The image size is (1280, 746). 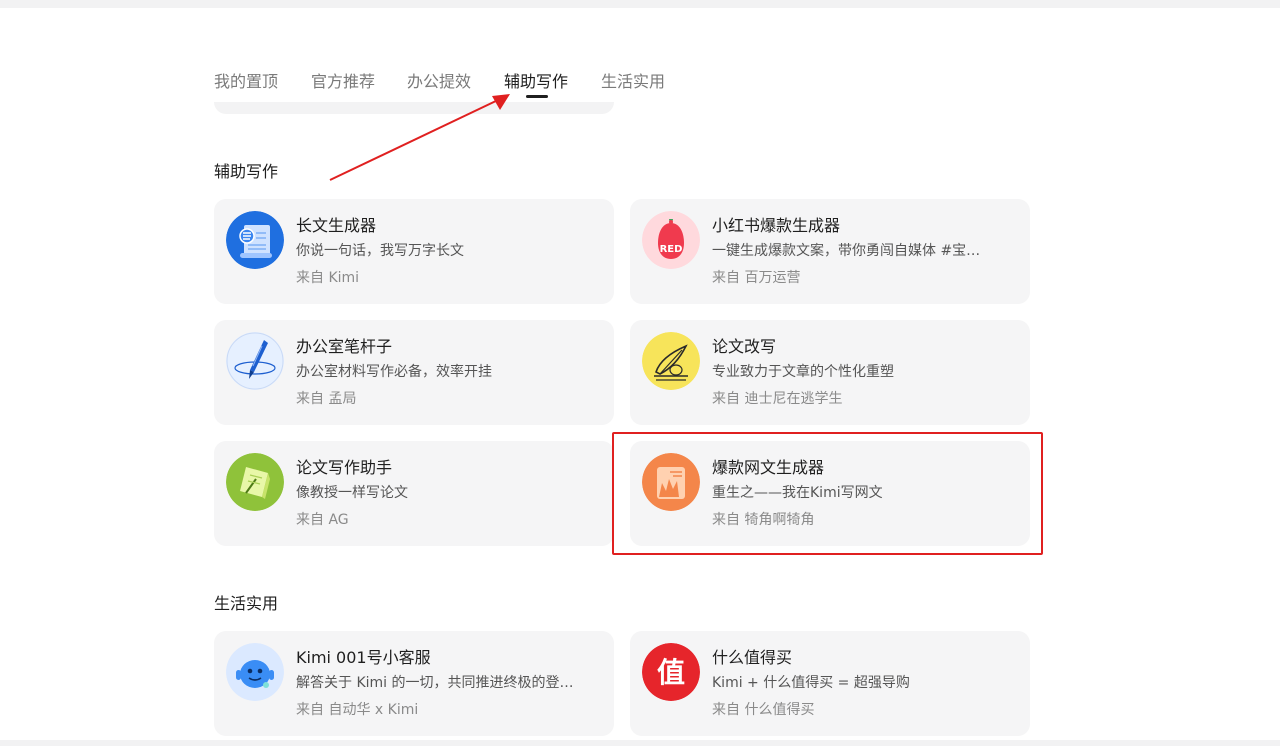 I want to click on bot-author: 来自 犄角啊犄角, so click(x=763, y=520).